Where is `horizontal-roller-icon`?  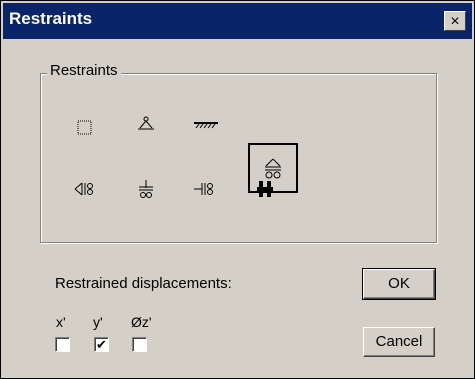 horizontal-roller-icon is located at coordinates (83, 189).